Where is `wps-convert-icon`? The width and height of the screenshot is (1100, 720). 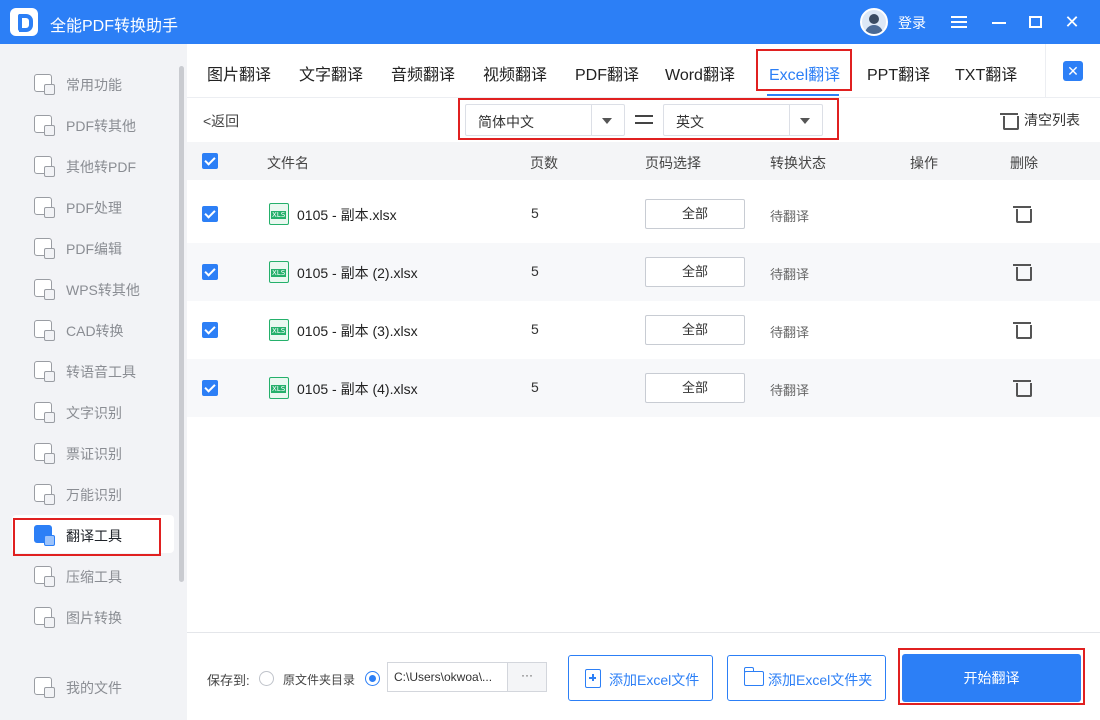
wps-convert-icon is located at coordinates (44, 289).